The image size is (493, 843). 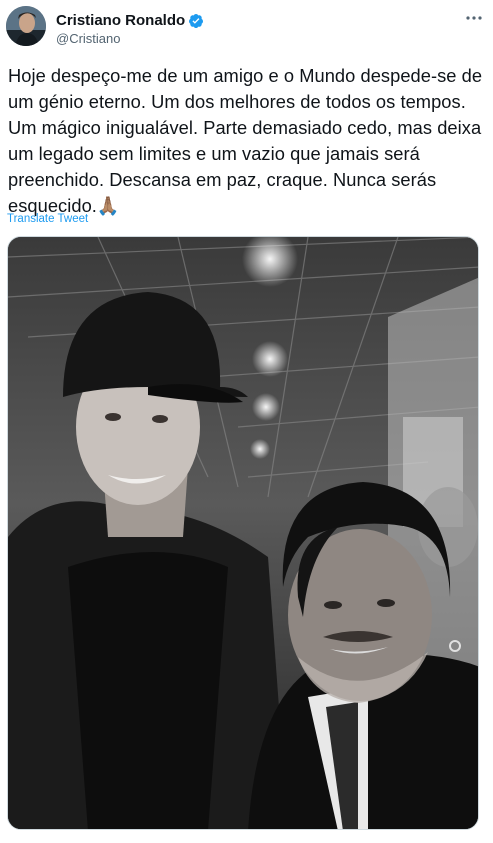 I want to click on author-name-row: Cristiano Ronaldo, so click(x=130, y=20).